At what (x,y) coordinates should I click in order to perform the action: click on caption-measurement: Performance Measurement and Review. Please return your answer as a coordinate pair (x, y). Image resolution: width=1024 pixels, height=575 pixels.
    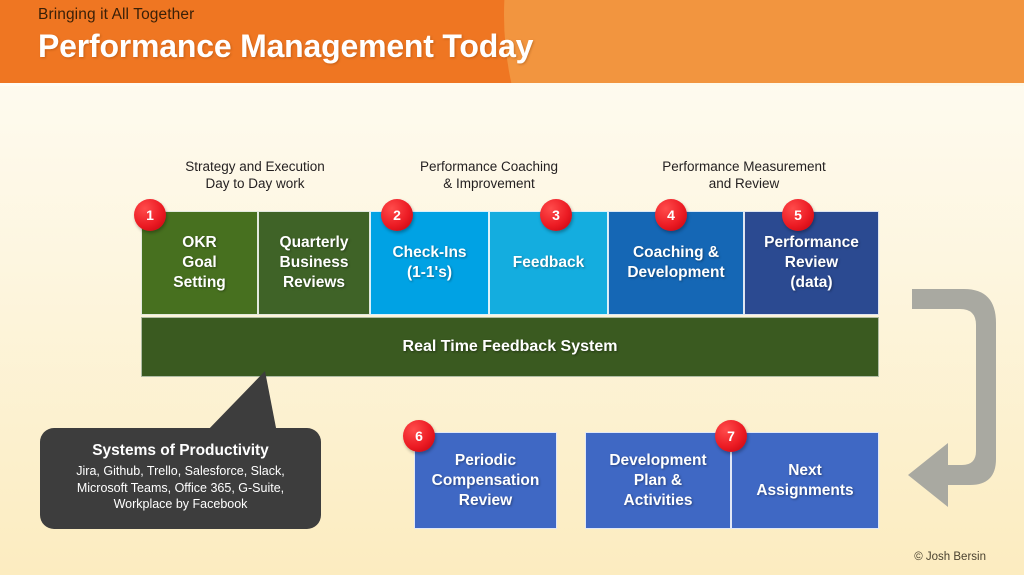
    Looking at the image, I should click on (744, 175).